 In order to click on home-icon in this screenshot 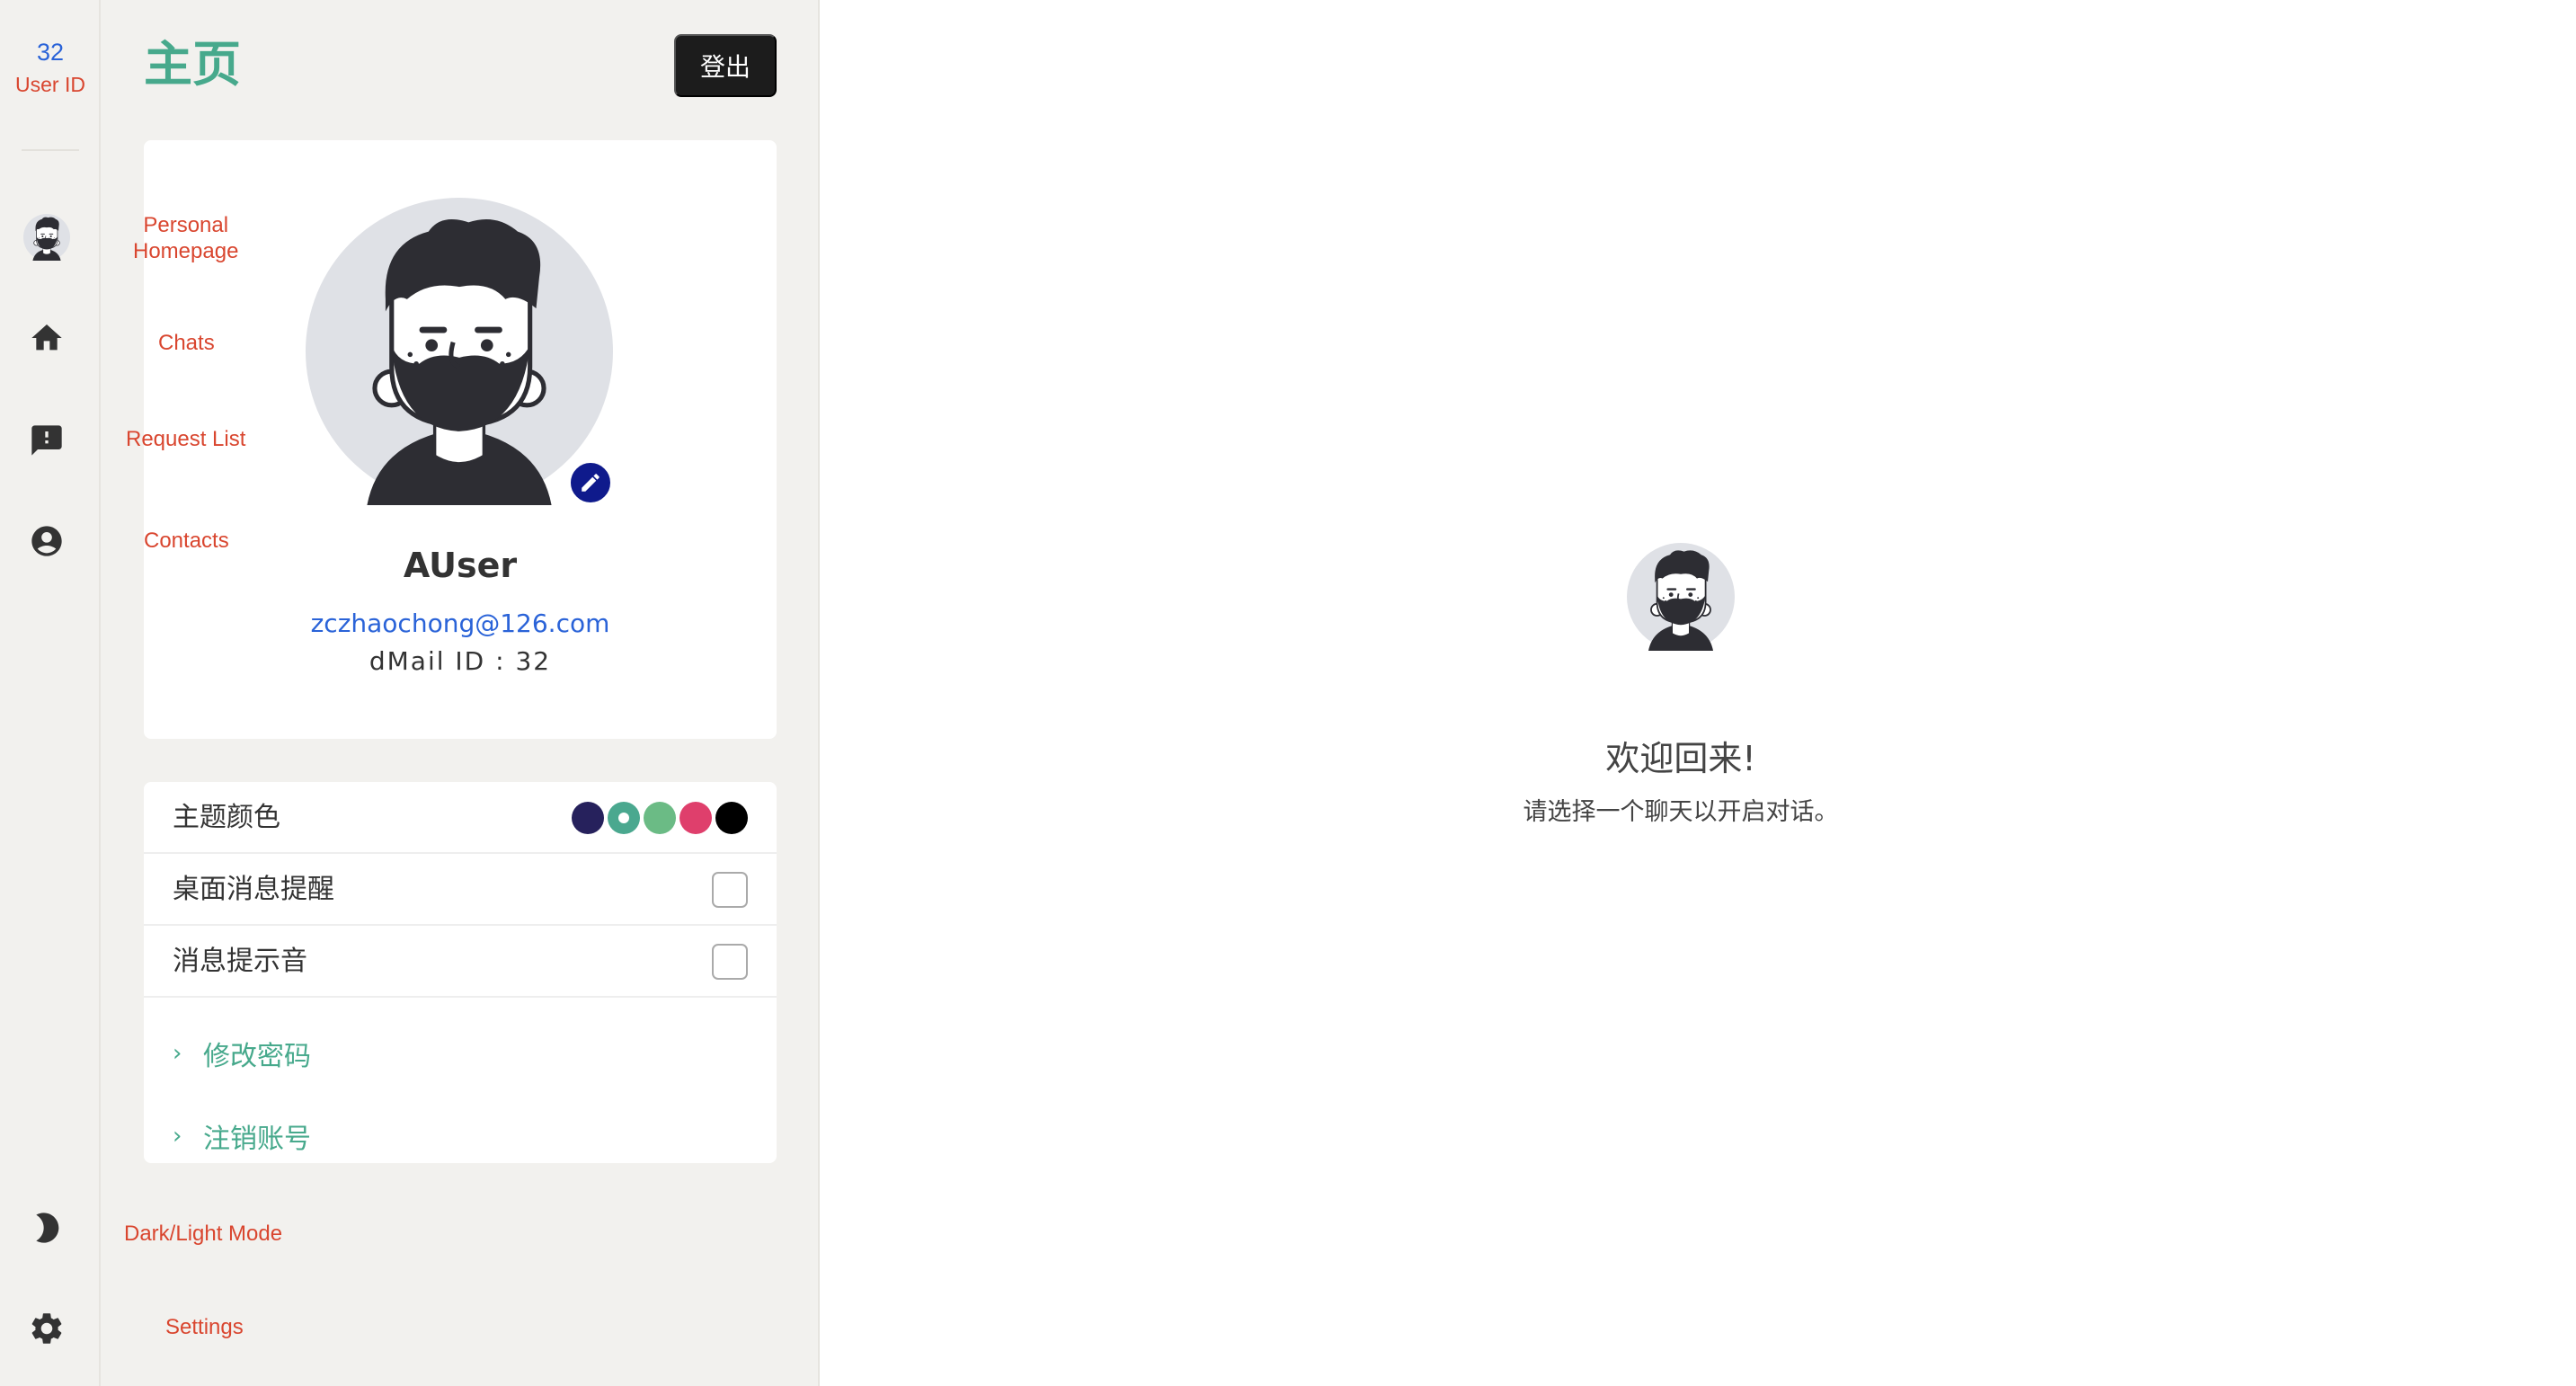, I will do `click(46, 338)`.